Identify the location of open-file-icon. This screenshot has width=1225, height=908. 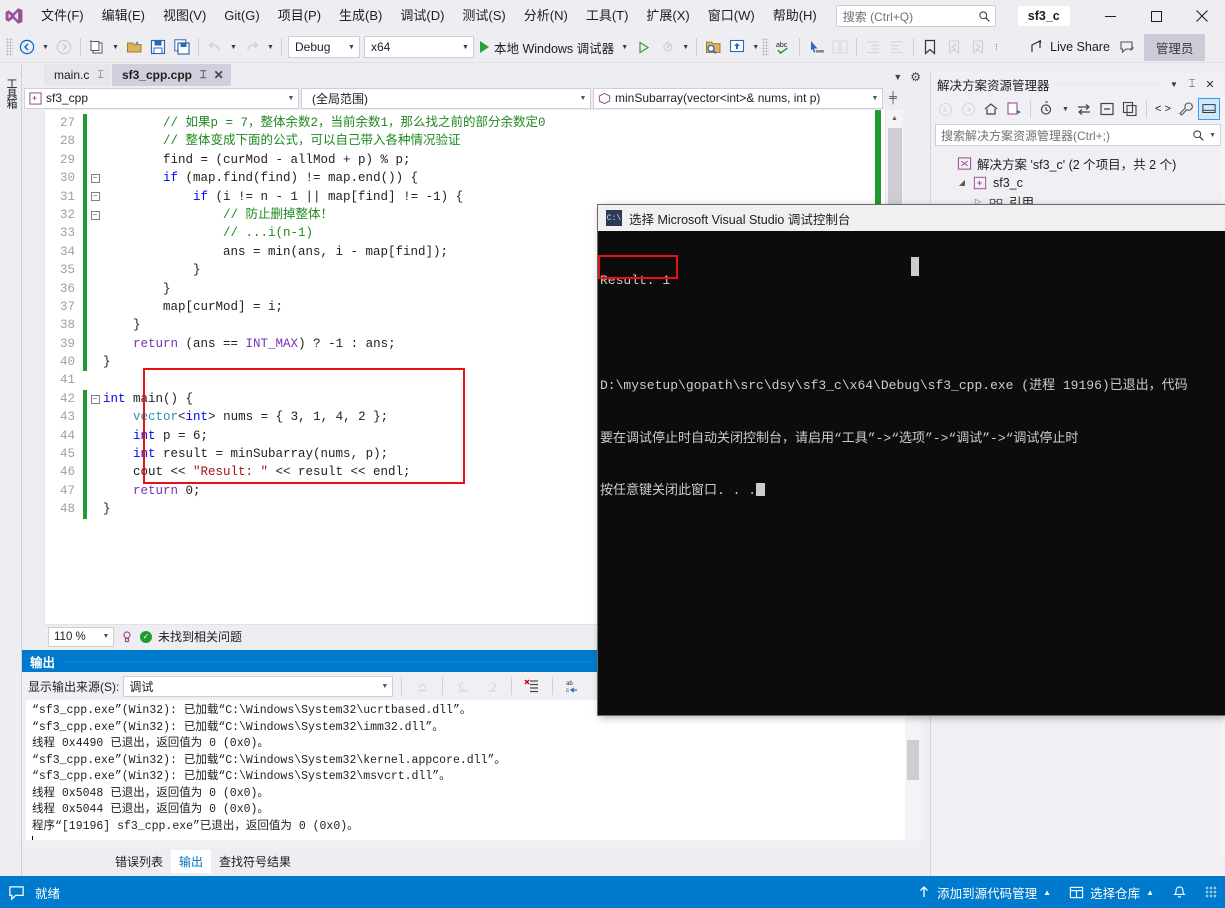
(134, 47).